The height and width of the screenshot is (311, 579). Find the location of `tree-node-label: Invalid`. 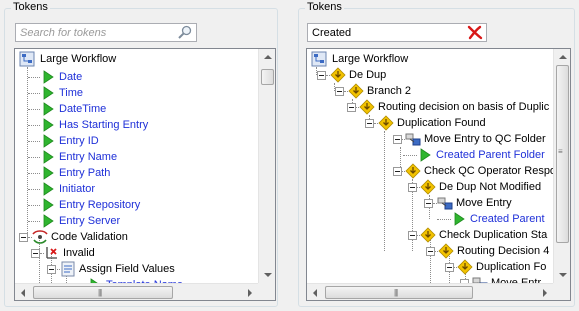

tree-node-label: Invalid is located at coordinates (79, 253).